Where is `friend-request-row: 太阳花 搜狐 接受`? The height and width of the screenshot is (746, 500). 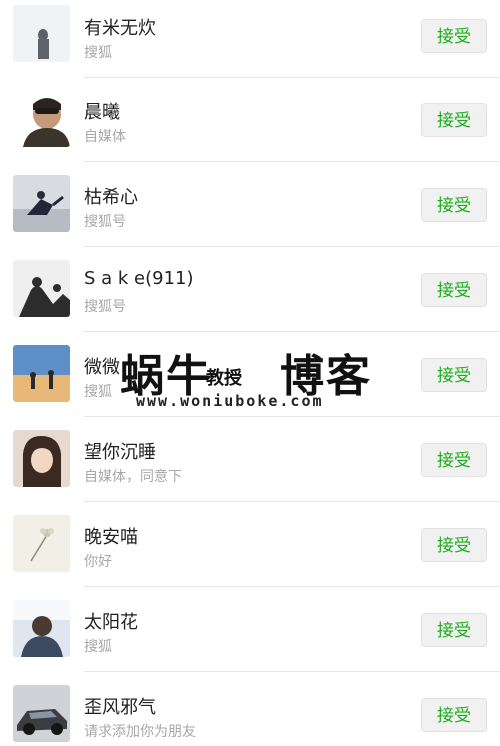
friend-request-row: 太阳花 搜狐 接受 is located at coordinates (250, 630).